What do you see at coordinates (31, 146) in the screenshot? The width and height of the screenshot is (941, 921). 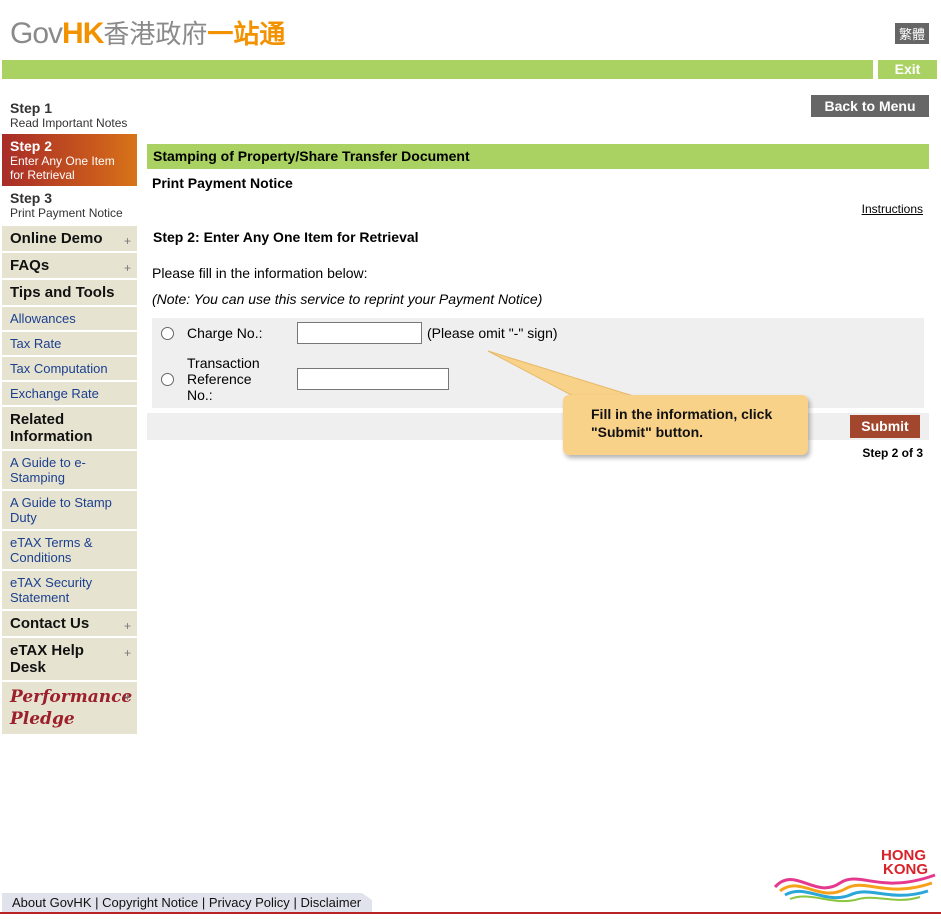 I see `step-2-number: Step 2` at bounding box center [31, 146].